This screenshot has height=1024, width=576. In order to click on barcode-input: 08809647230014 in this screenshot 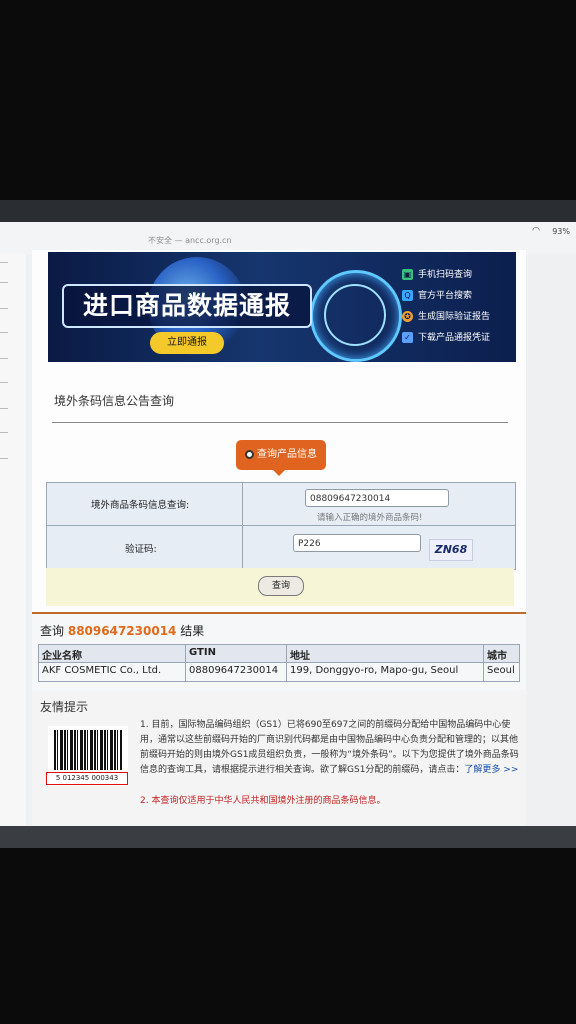, I will do `click(377, 498)`.